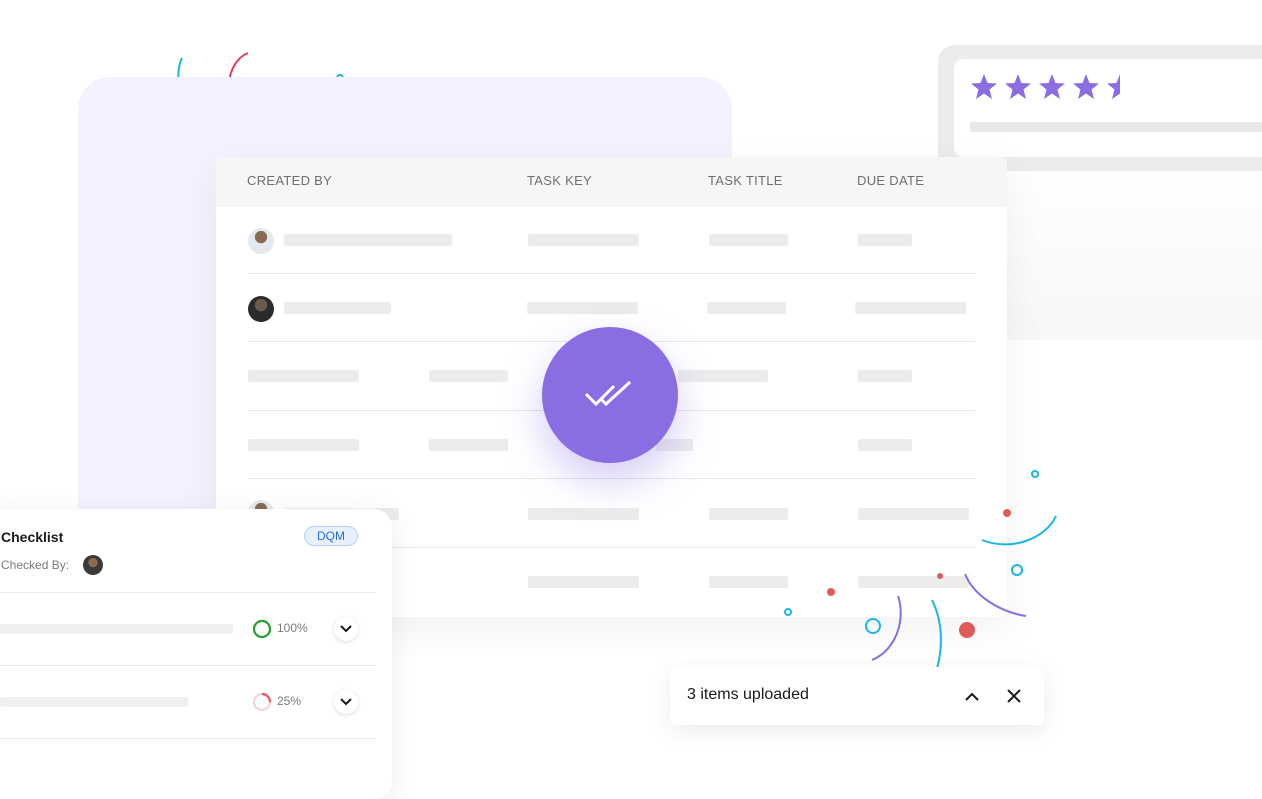  What do you see at coordinates (857, 696) in the screenshot?
I see `upload-toast: 3 items uploaded` at bounding box center [857, 696].